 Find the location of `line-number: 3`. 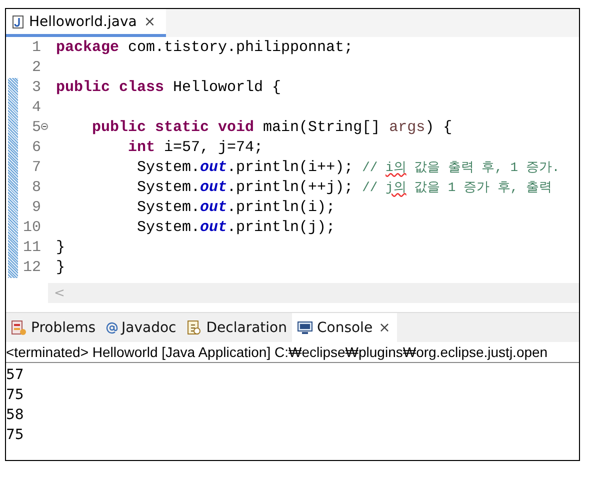

line-number: 3 is located at coordinates (36, 88).